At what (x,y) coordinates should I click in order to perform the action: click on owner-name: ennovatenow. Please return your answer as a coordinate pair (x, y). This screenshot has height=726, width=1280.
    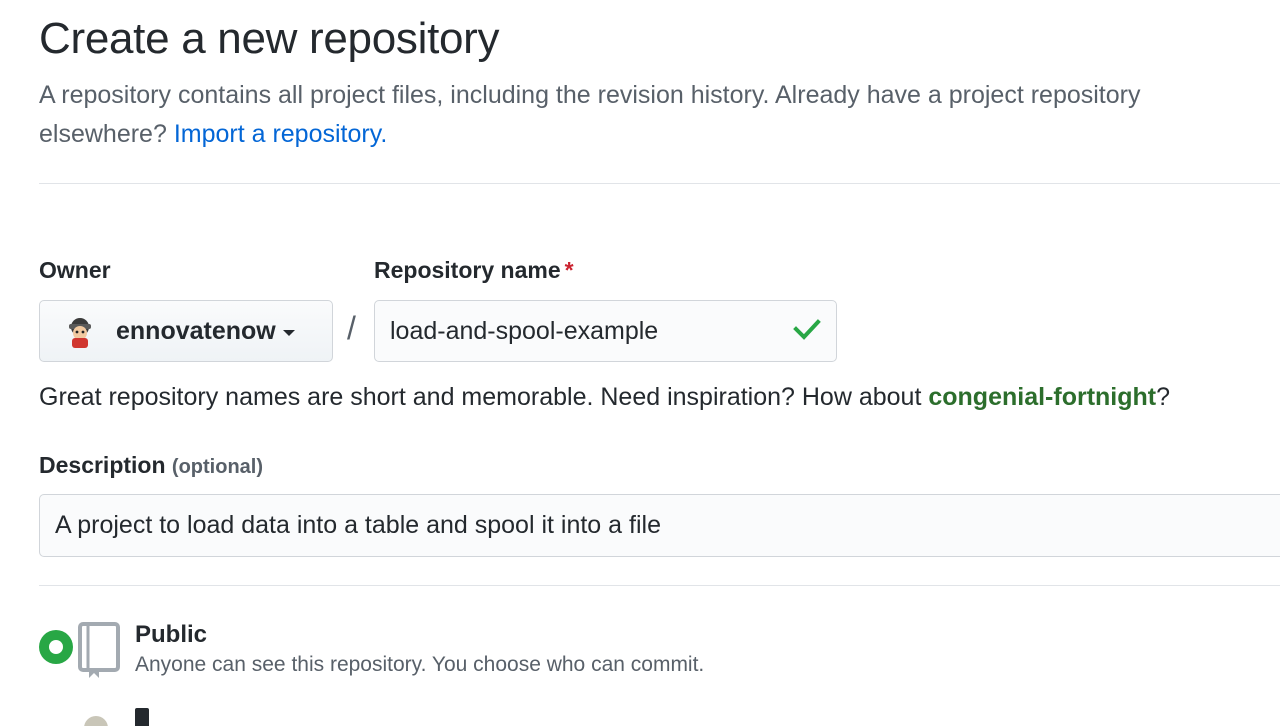
    Looking at the image, I should click on (196, 330).